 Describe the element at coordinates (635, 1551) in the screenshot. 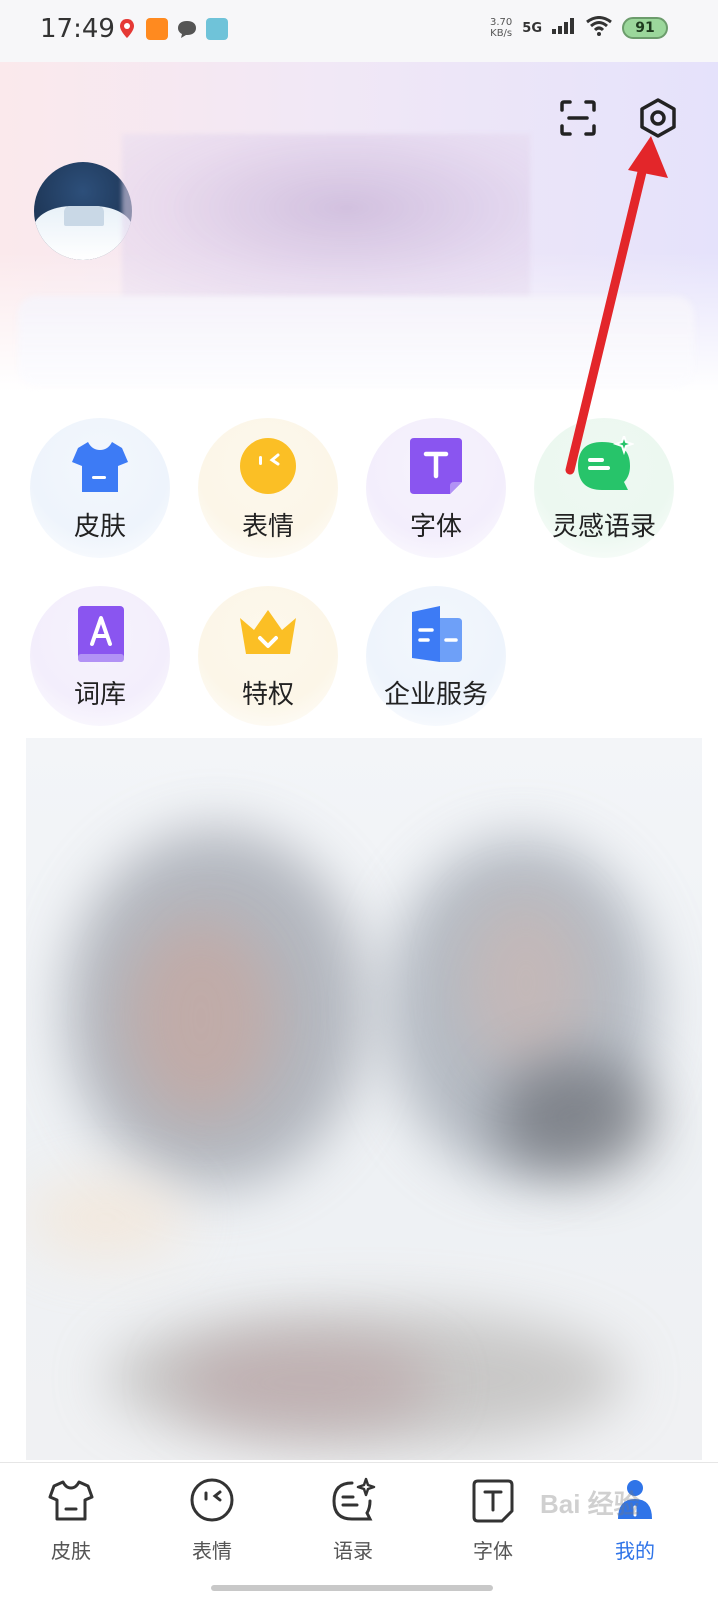

I see `nav-profile-label: 我的` at that location.